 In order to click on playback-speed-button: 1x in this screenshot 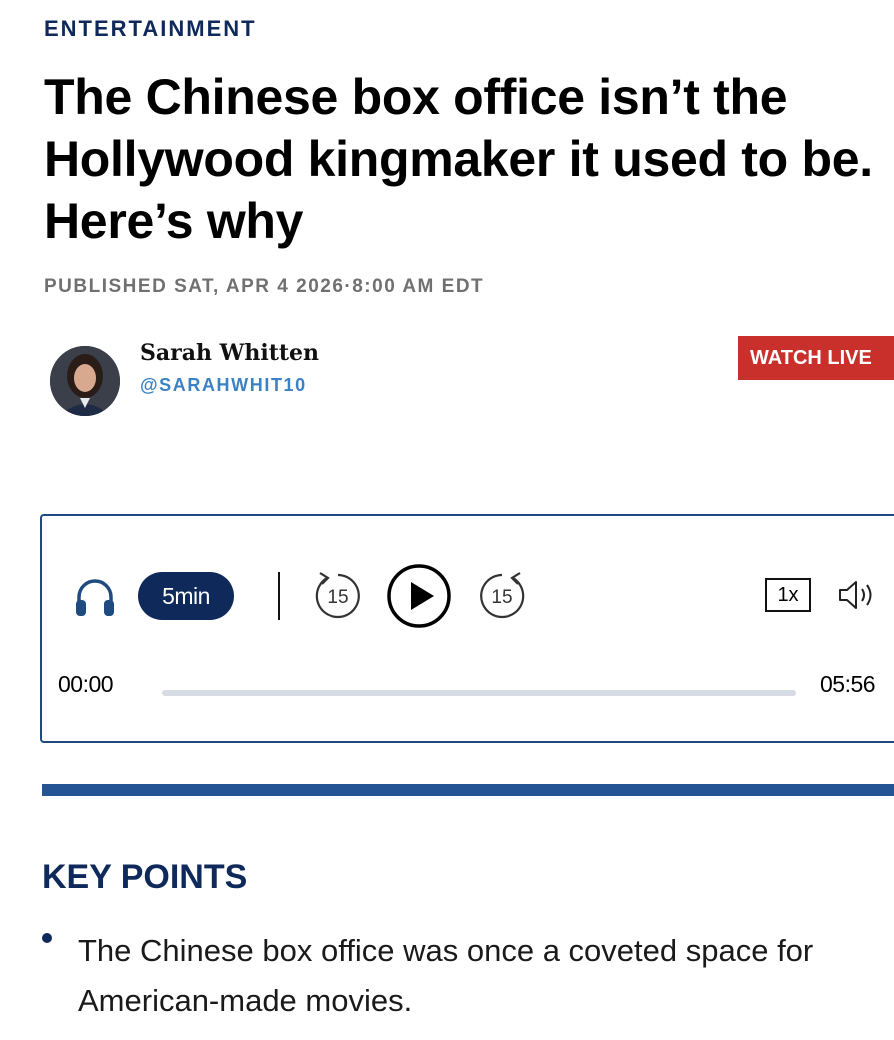, I will do `click(788, 595)`.